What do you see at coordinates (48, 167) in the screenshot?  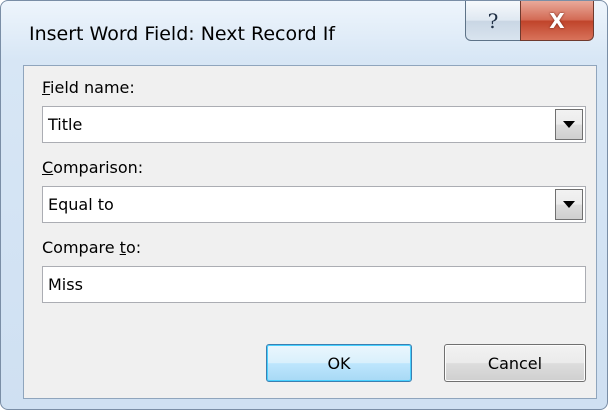 I see `comparison-label-accelerator: C` at bounding box center [48, 167].